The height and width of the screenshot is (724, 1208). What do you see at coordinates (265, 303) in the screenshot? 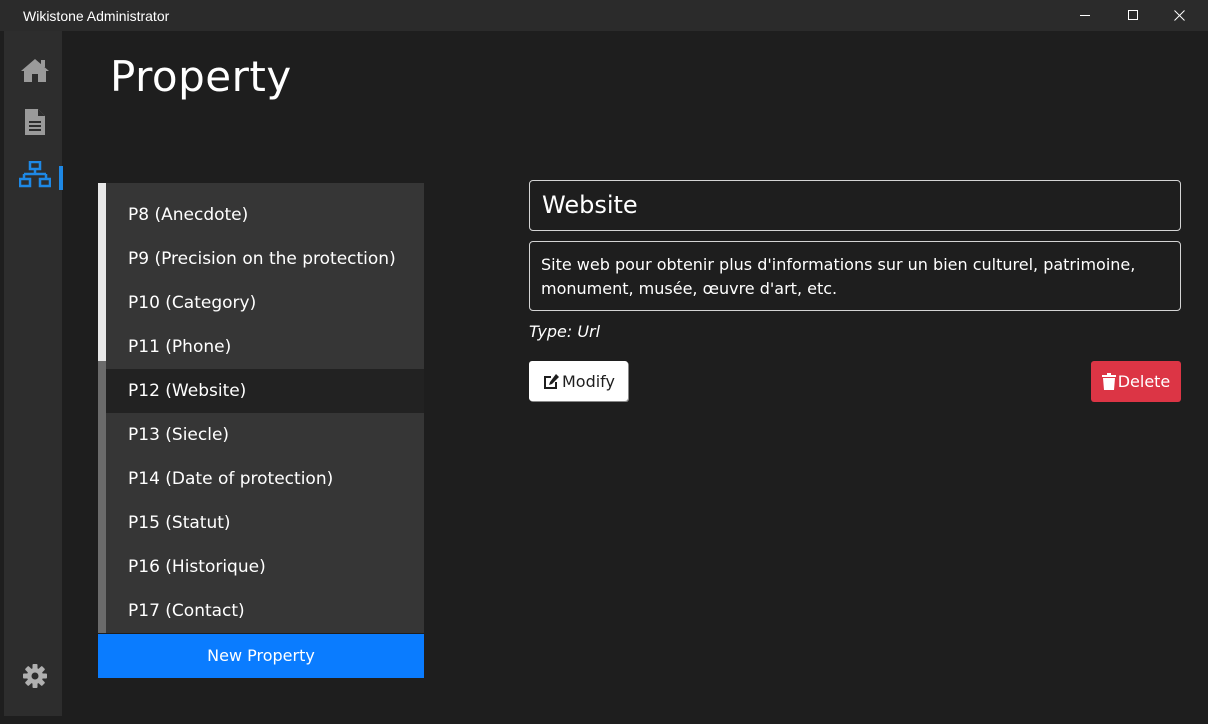
I see `list-item: P10 (Category)` at bounding box center [265, 303].